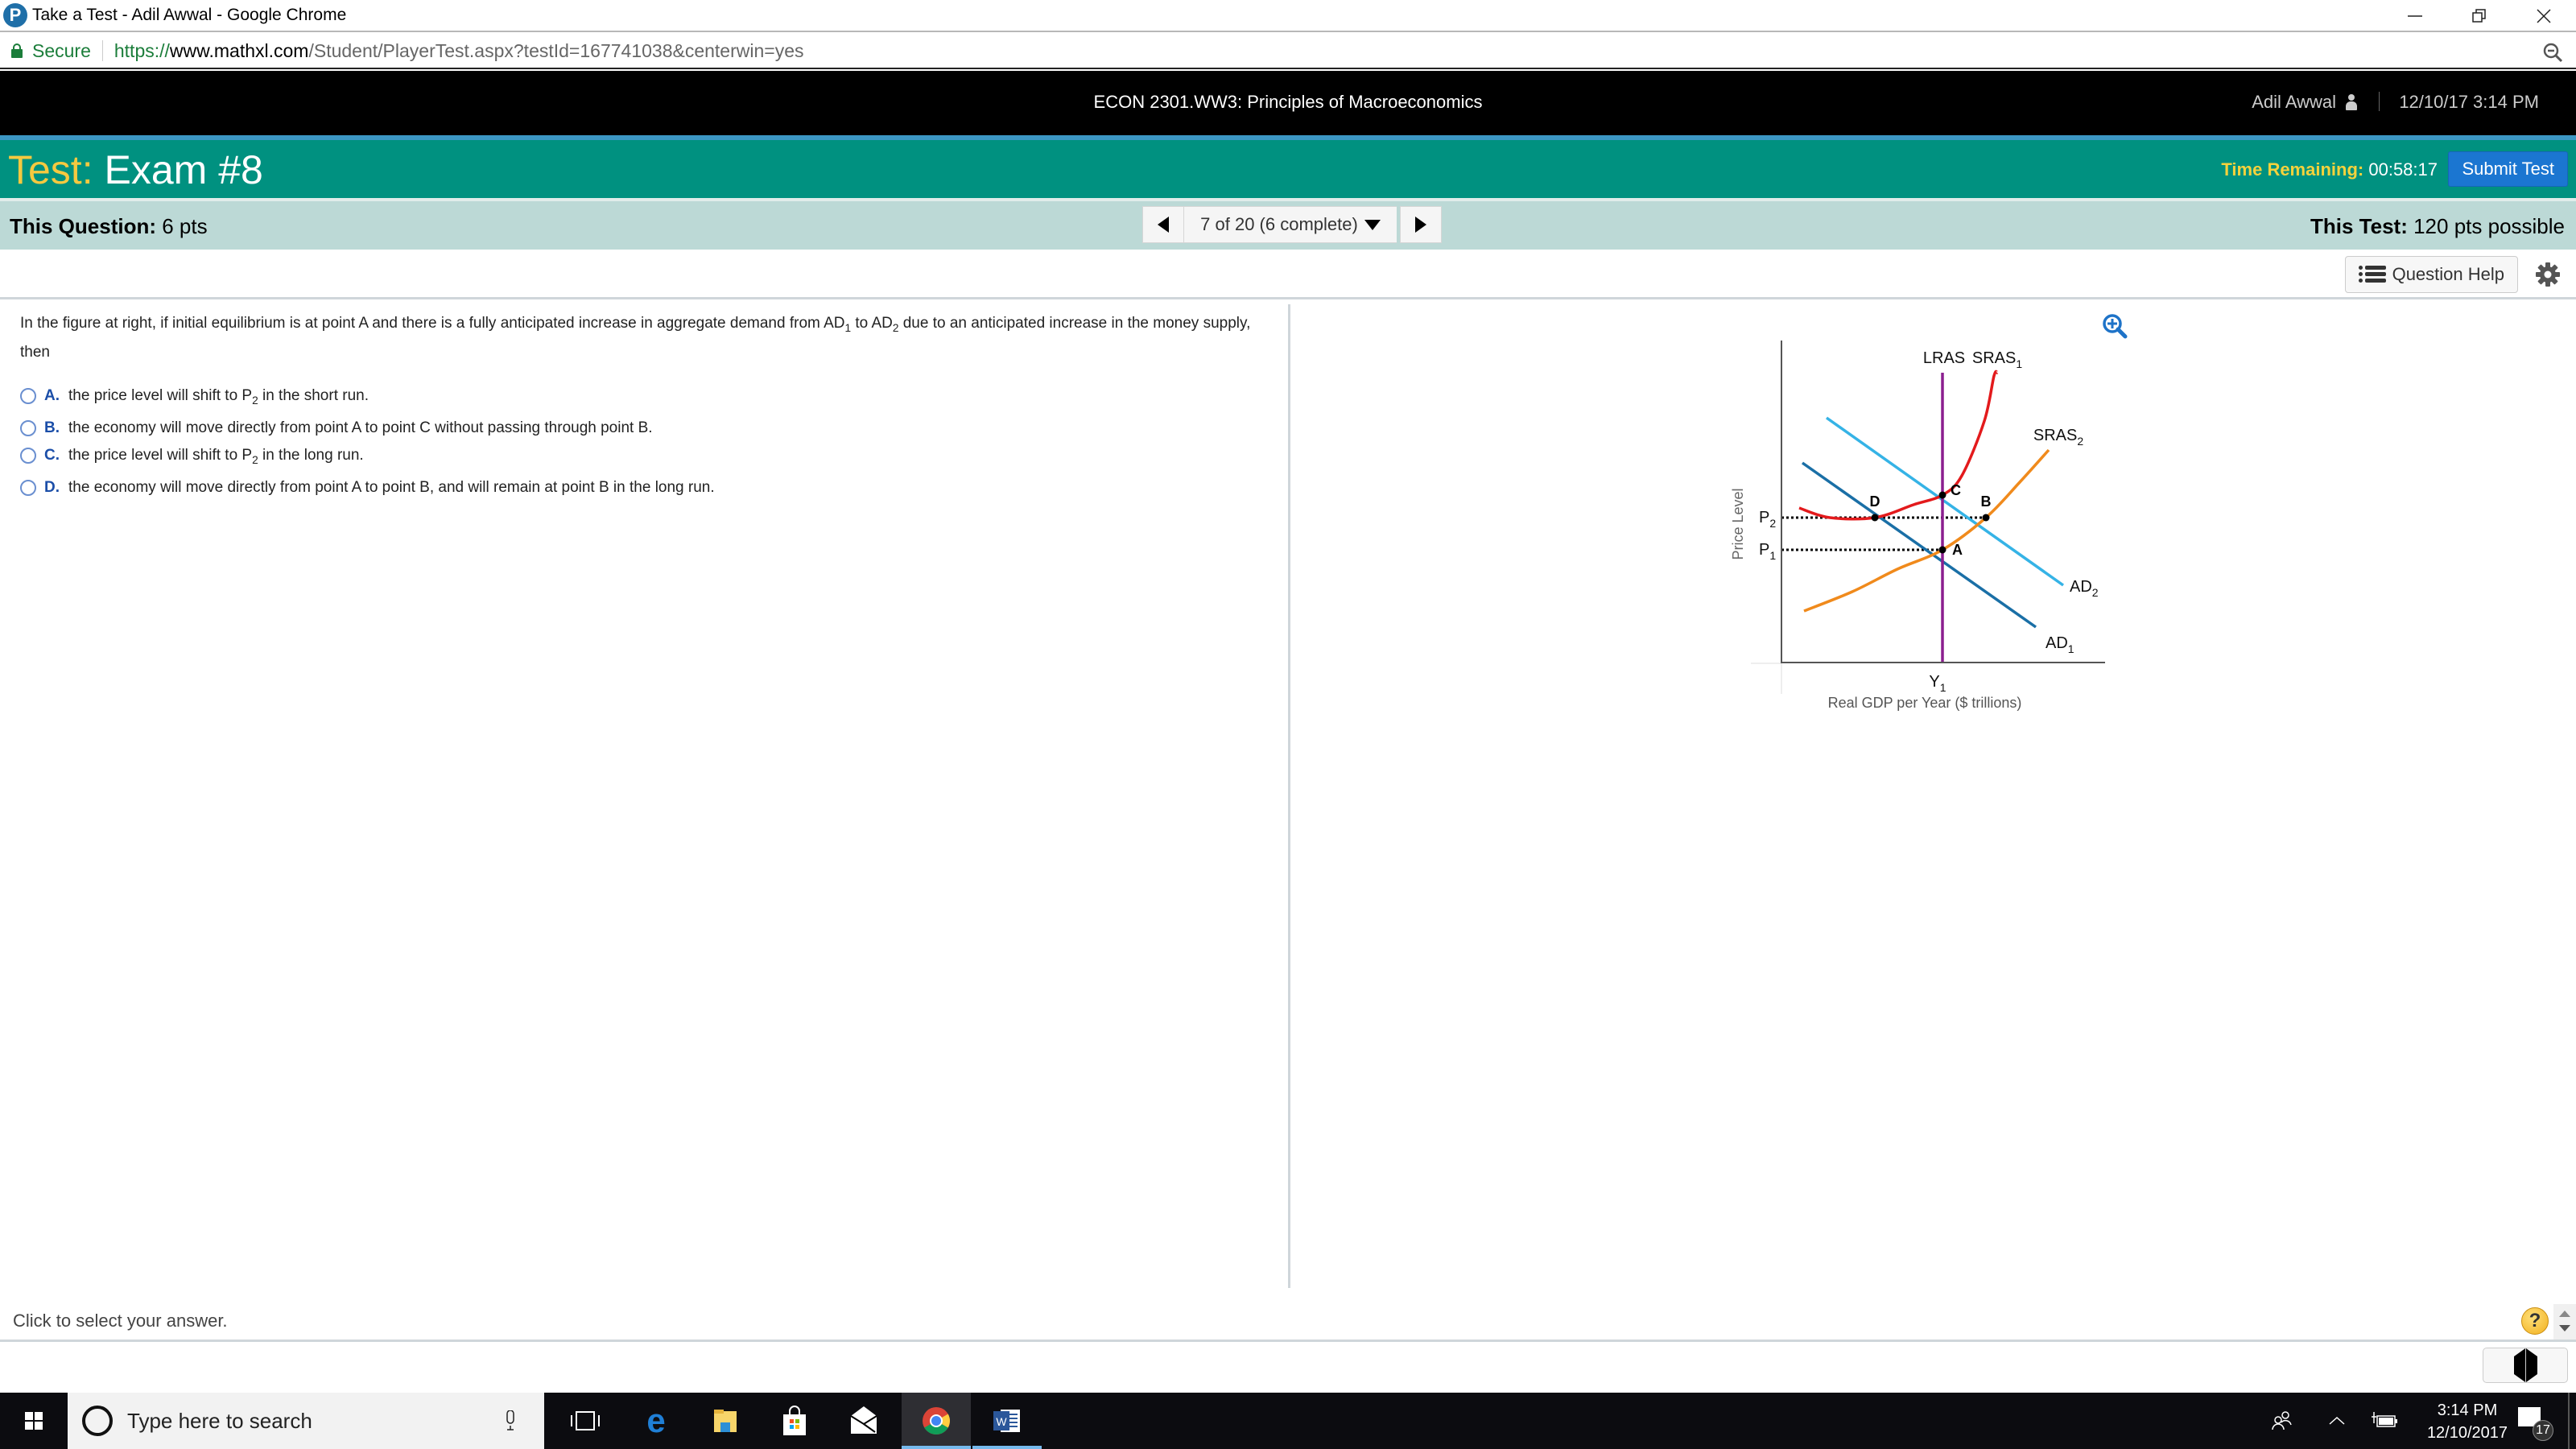  I want to click on file-explorer-button, so click(725, 1421).